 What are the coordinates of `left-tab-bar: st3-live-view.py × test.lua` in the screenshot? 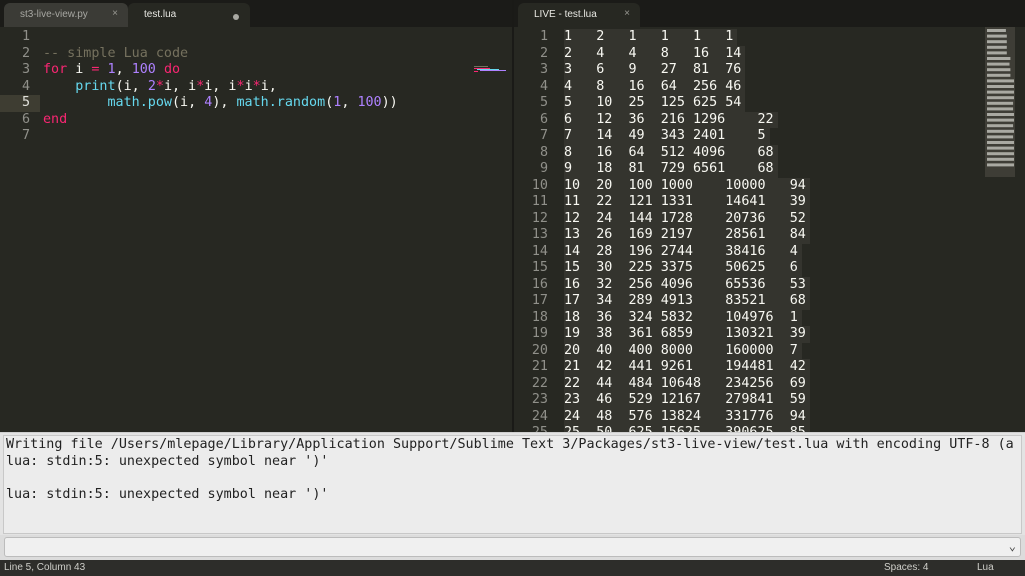 It's located at (256, 13).